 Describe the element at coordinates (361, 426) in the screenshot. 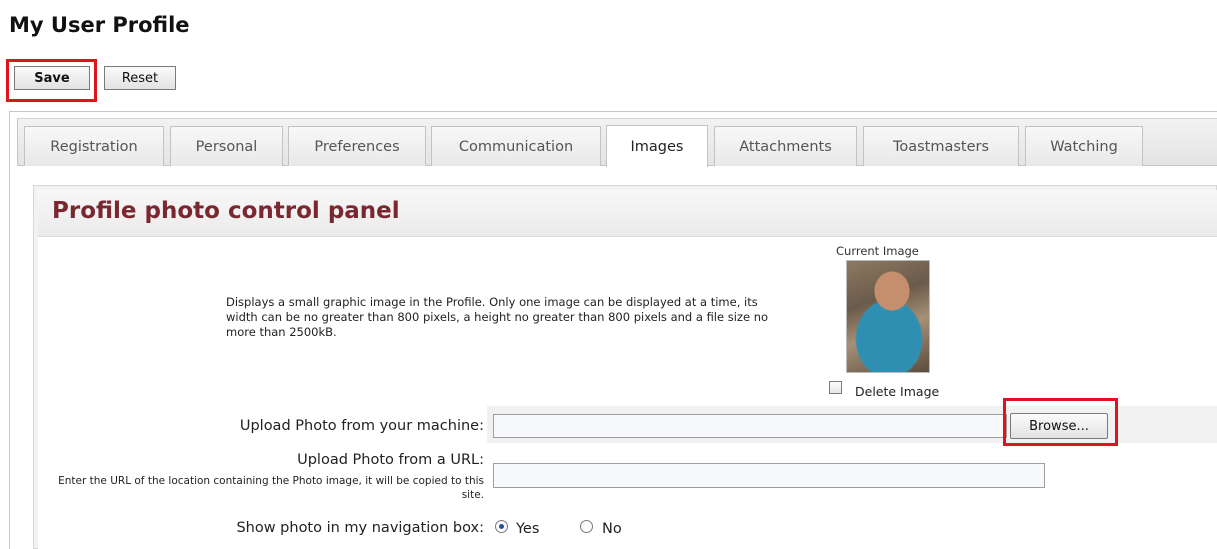

I see `upload-machine-label: Upload Photo from your machine:` at that location.